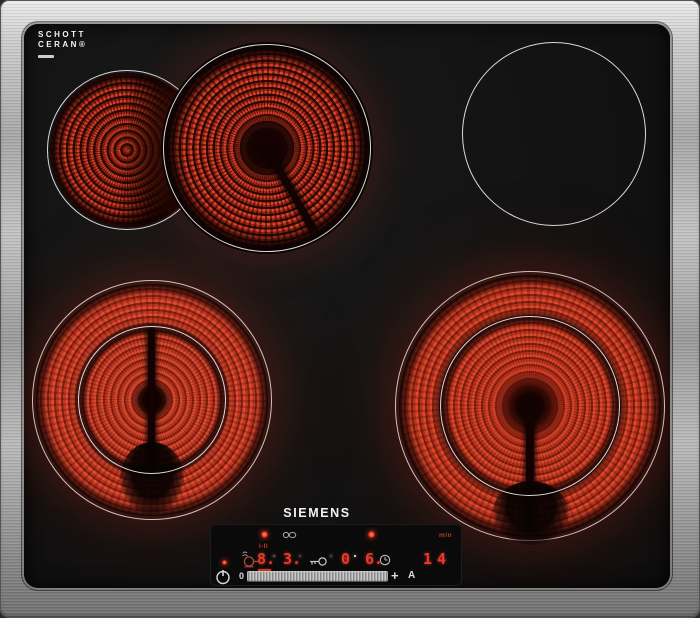 The width and height of the screenshot is (700, 618). Describe the element at coordinates (554, 134) in the screenshot. I see `zone-back-right-outline` at that location.